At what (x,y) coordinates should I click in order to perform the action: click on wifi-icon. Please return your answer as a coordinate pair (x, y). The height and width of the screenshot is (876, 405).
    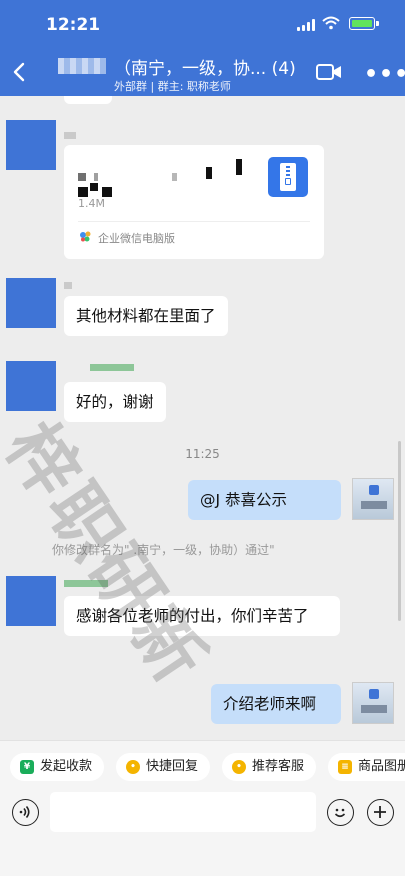
    Looking at the image, I should click on (331, 23).